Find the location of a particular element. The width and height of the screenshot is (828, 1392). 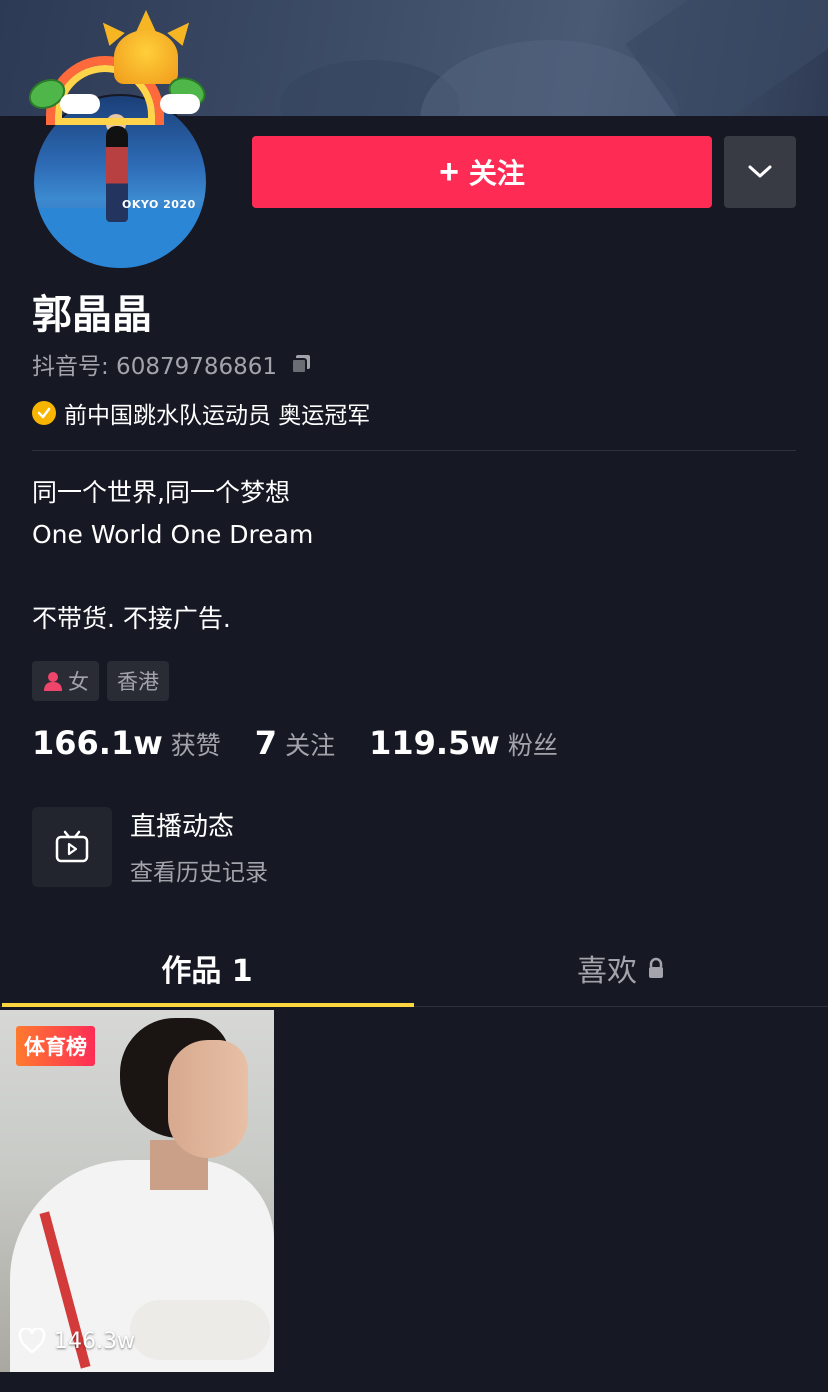

avatar-with-frame: OKYO 2020 is located at coordinates (116, 140).